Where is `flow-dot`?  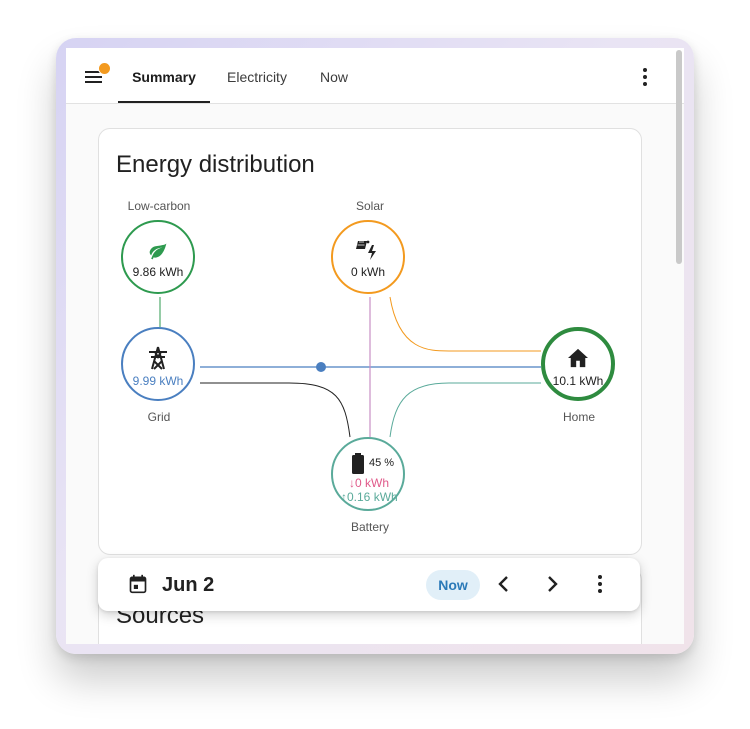
flow-dot is located at coordinates (321, 367).